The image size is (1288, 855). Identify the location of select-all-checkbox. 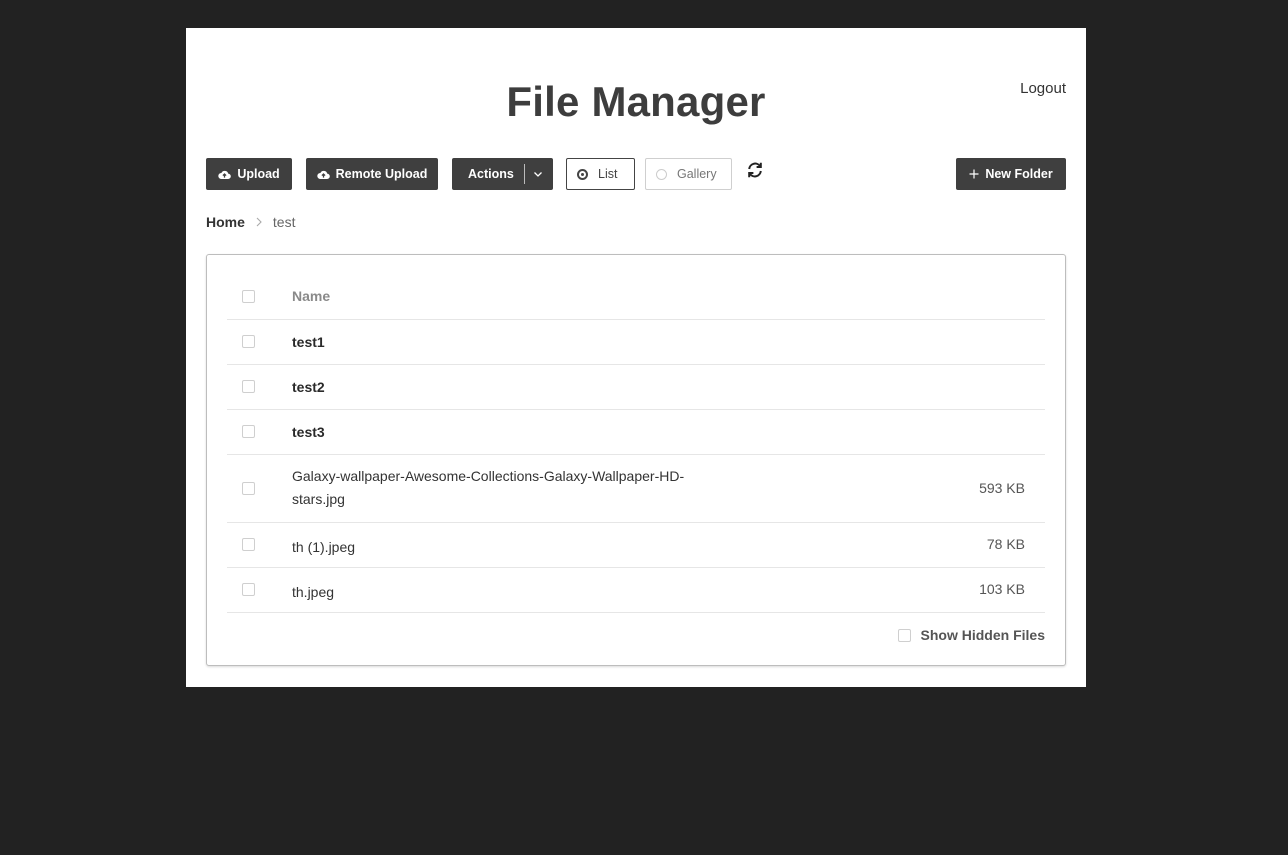
(248, 296).